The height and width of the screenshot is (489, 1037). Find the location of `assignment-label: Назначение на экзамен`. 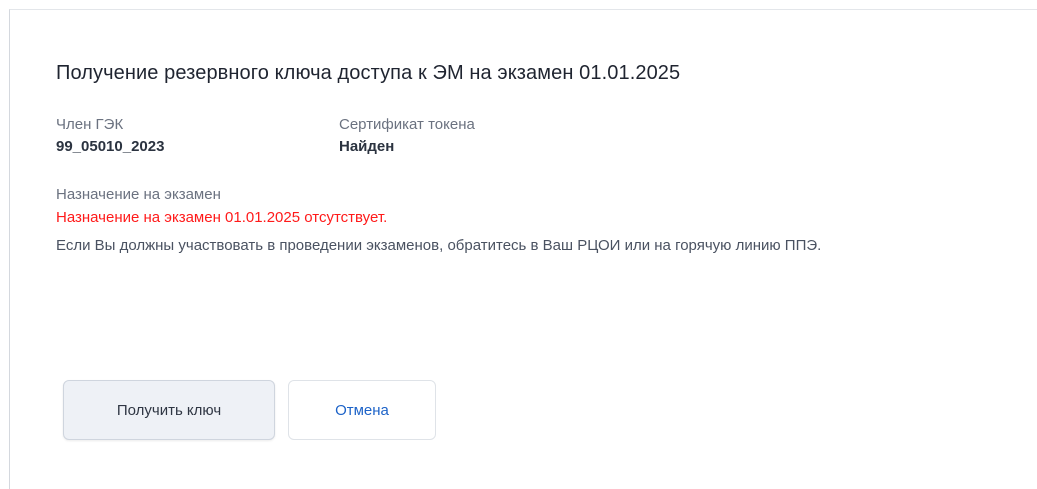

assignment-label: Назначение на экзамен is located at coordinates (138, 194).